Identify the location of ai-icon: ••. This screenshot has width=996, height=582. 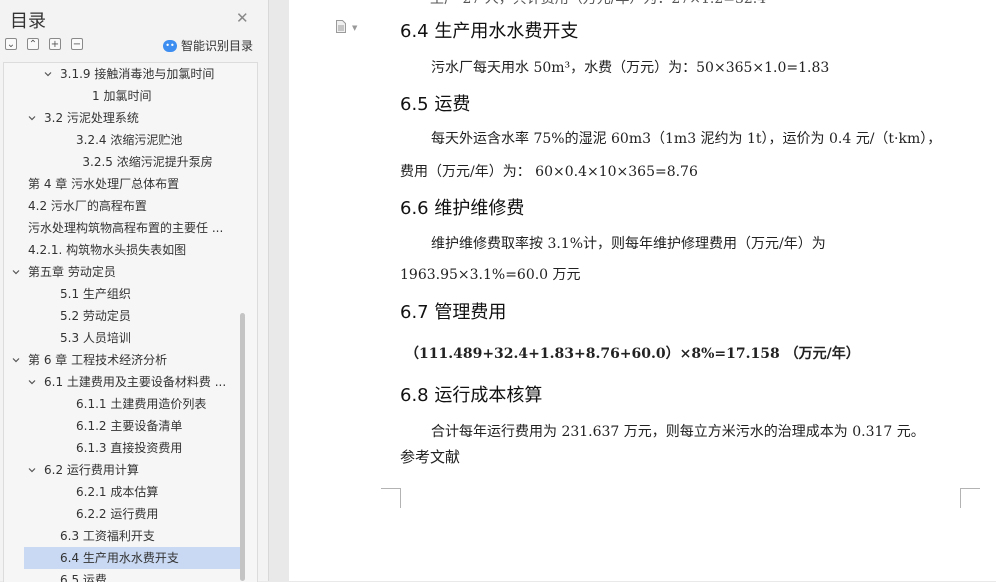
(170, 45).